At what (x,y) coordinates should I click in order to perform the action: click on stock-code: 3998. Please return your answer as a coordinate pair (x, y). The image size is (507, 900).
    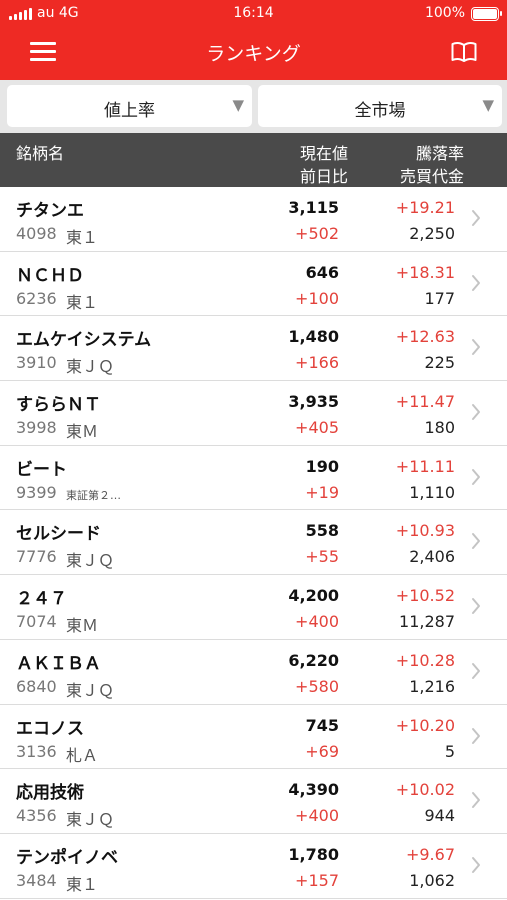
    Looking at the image, I should click on (36, 428).